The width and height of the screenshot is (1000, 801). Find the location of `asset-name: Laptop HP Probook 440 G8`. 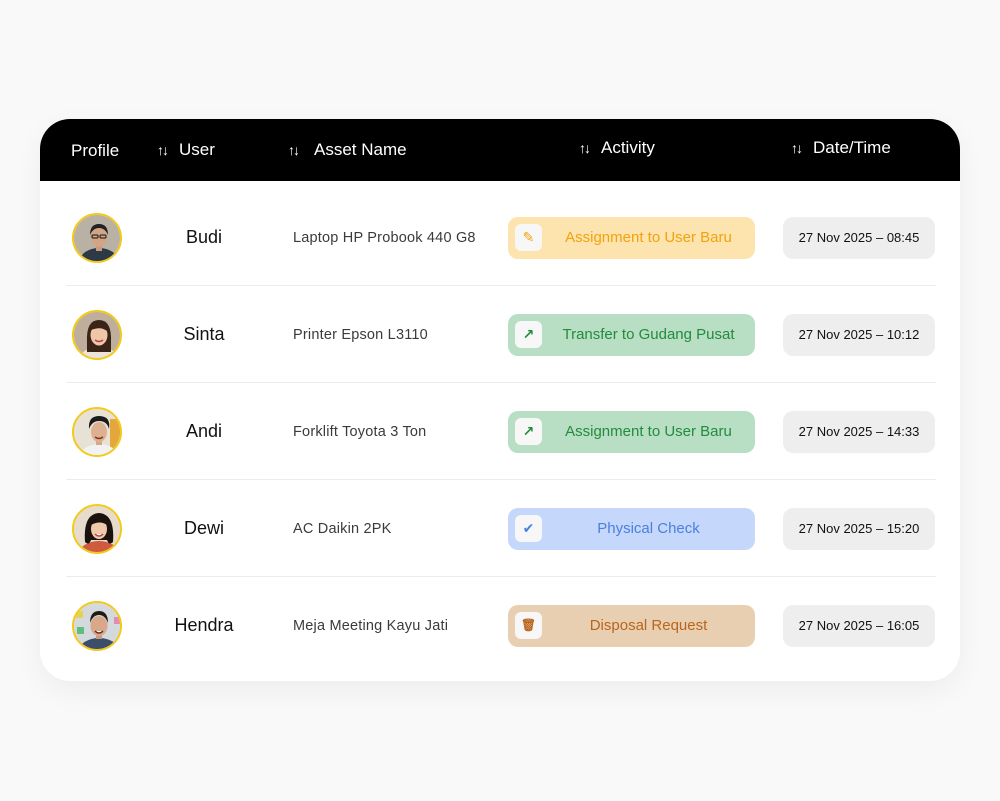

asset-name: Laptop HP Probook 440 G8 is located at coordinates (384, 237).